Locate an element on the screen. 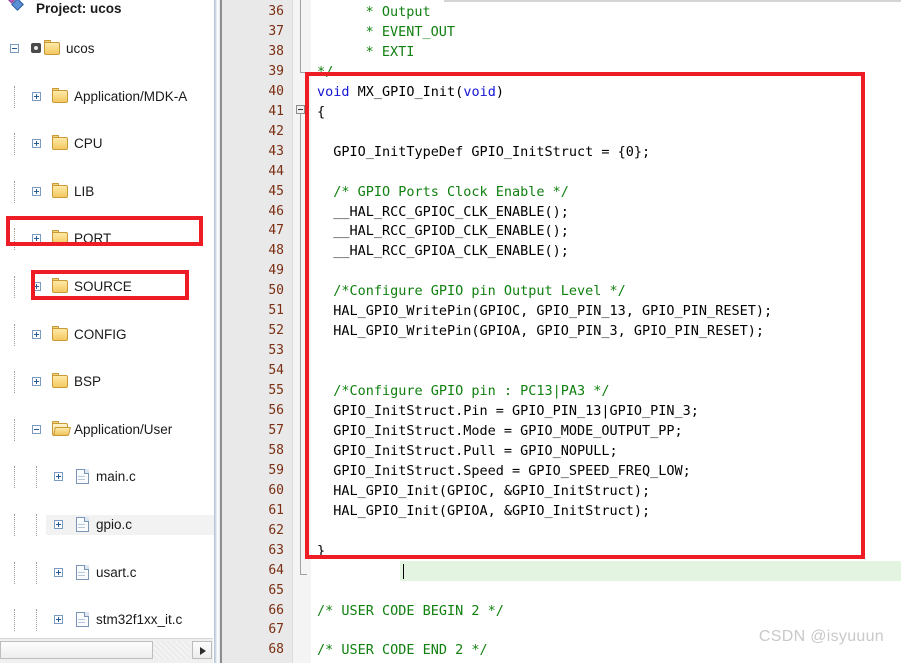  tree-item-ucos: ucos is located at coordinates (107, 49).